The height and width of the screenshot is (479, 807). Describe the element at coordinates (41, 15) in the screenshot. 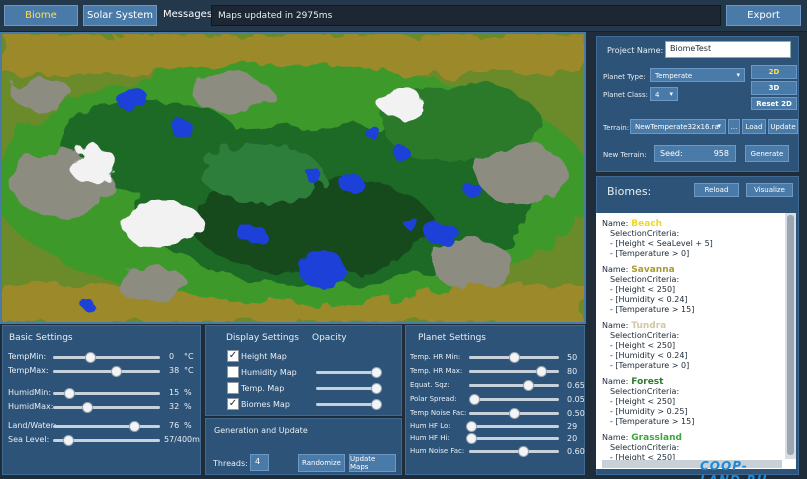

I see `tab-biome: Biome` at that location.